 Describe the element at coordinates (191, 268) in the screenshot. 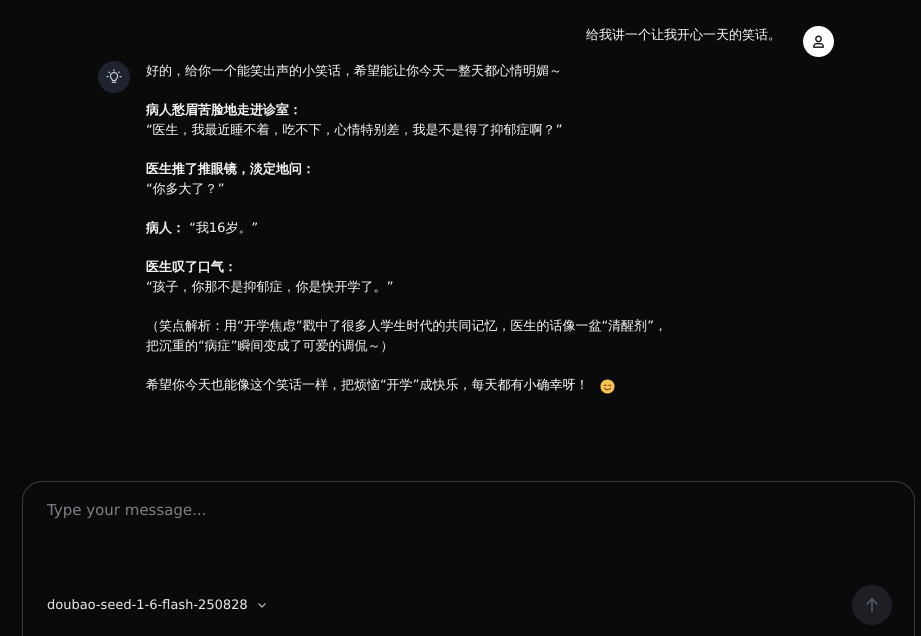

I see `message-text: 医生叹了口气：` at that location.